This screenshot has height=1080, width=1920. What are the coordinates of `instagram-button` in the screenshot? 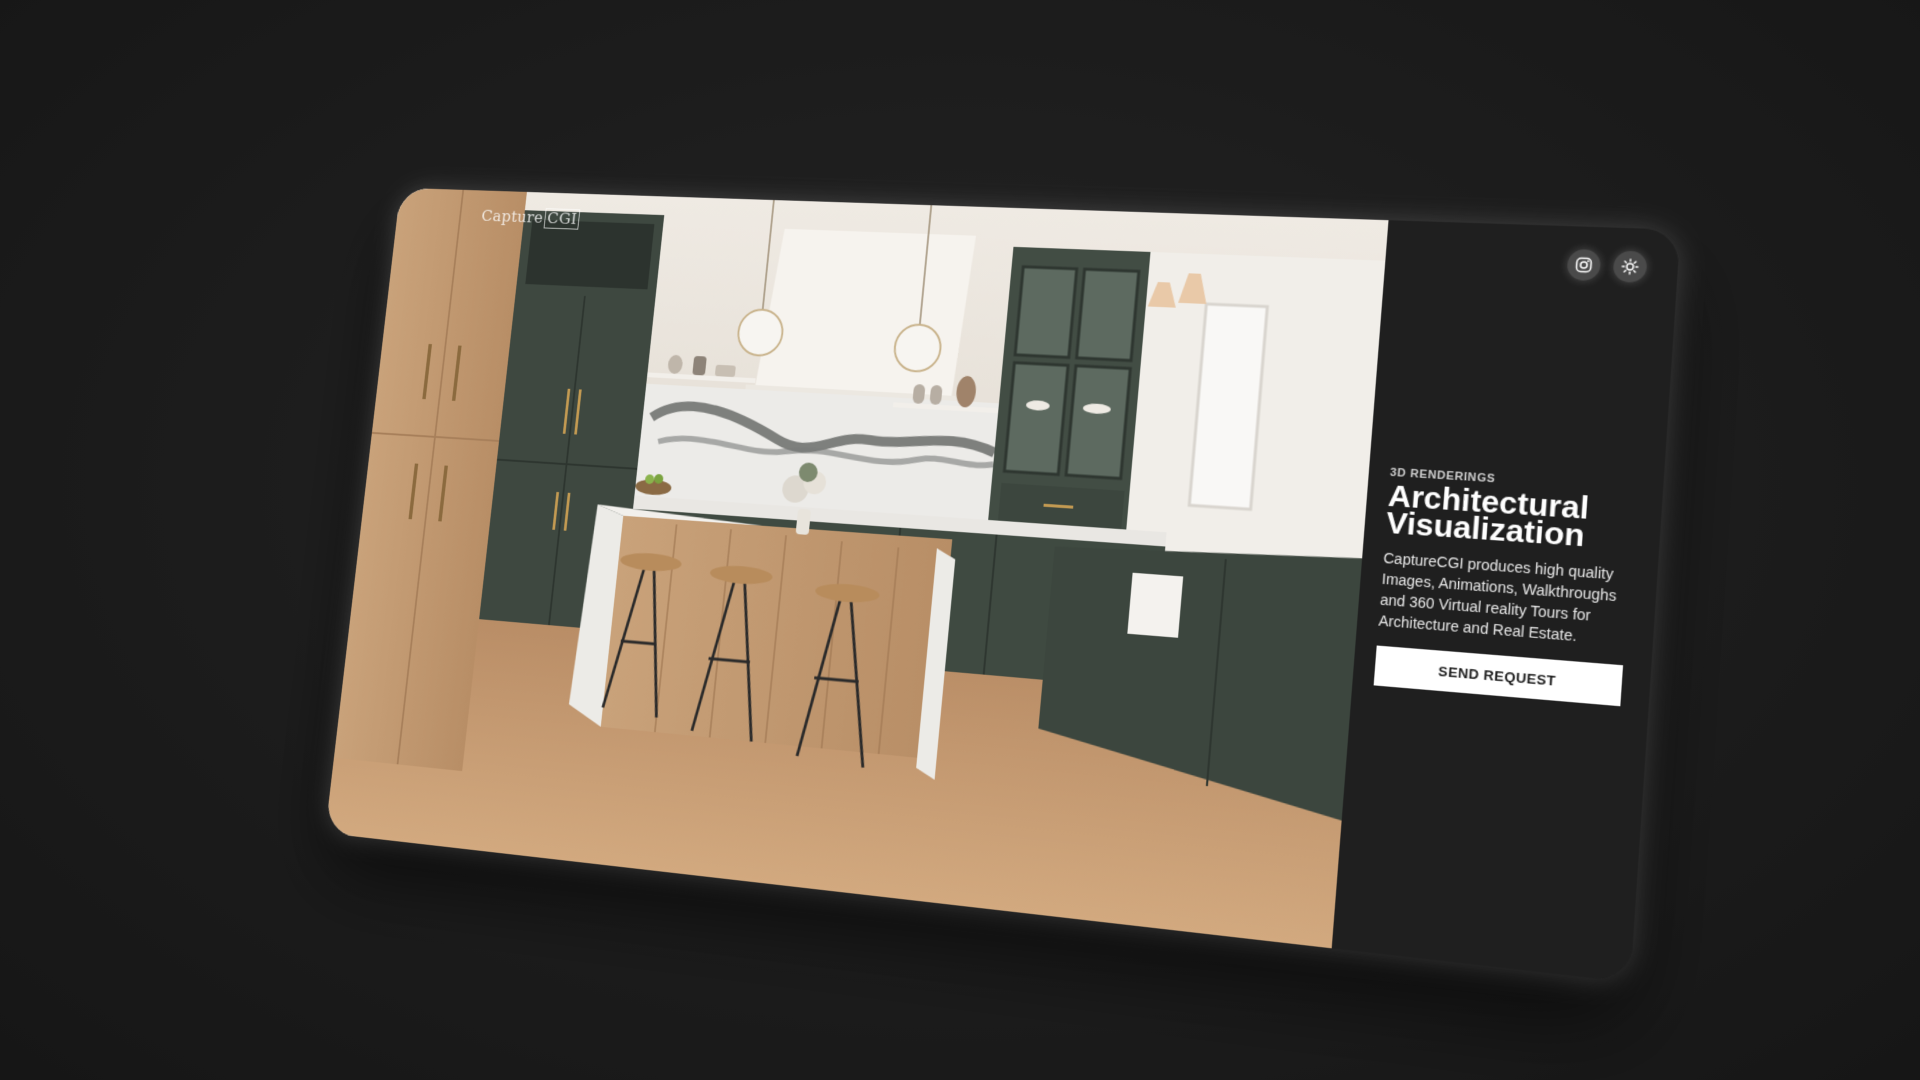 It's located at (1584, 265).